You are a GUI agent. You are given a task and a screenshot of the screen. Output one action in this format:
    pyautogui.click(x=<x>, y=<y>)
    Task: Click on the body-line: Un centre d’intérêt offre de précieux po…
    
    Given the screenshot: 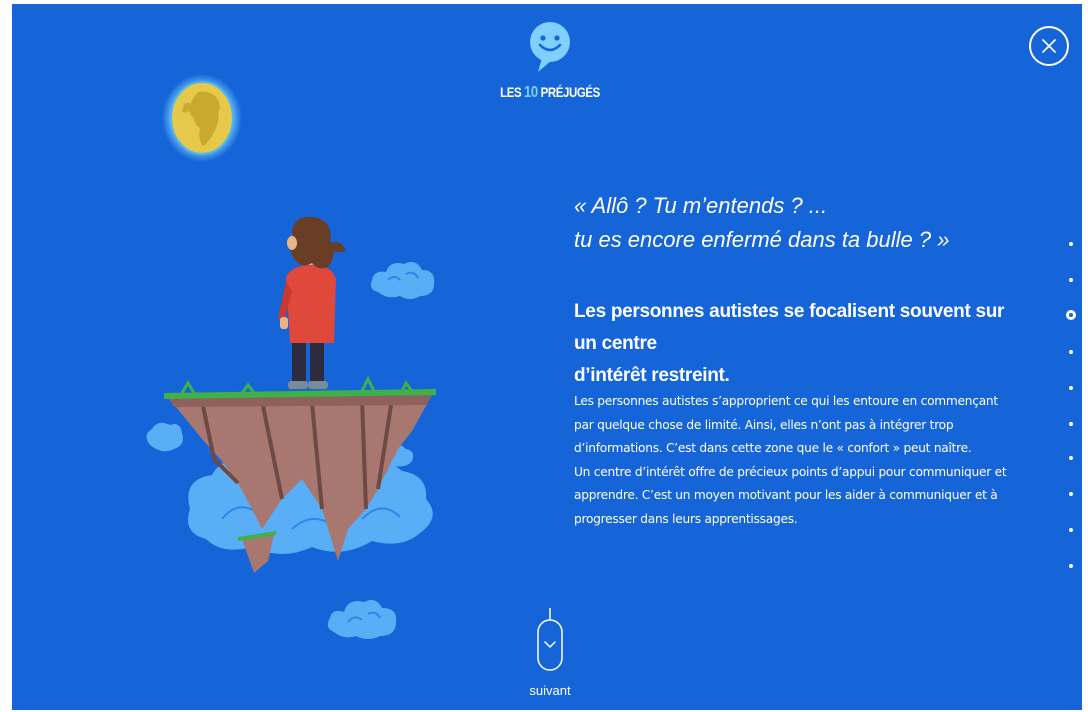 What is the action you would take?
    pyautogui.click(x=790, y=471)
    